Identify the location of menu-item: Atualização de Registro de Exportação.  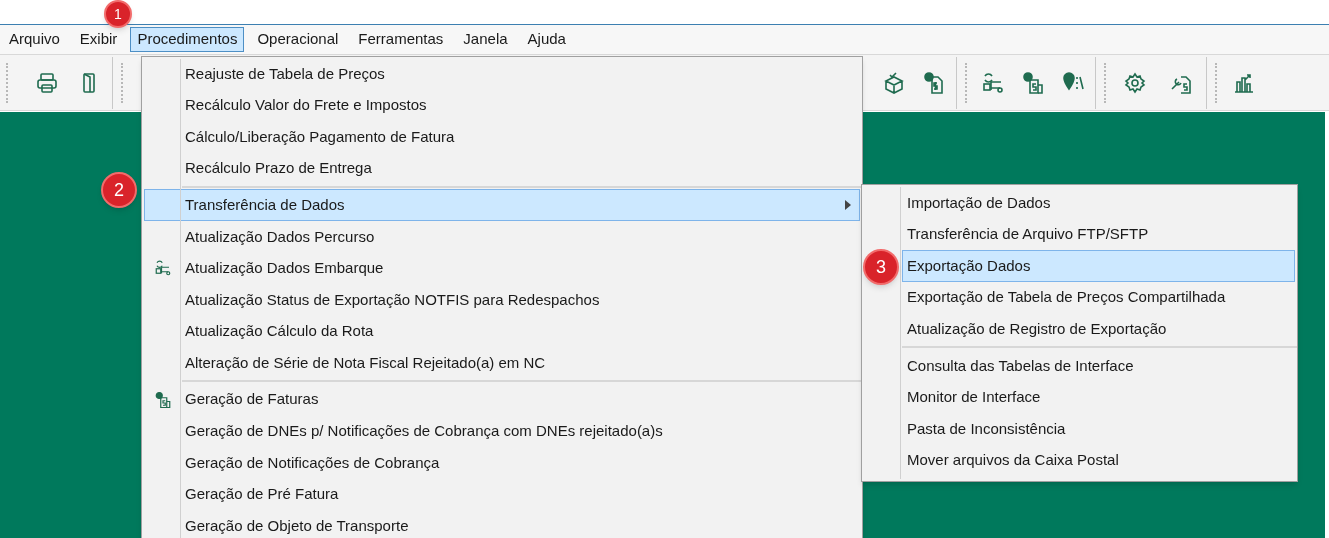
(1098, 329).